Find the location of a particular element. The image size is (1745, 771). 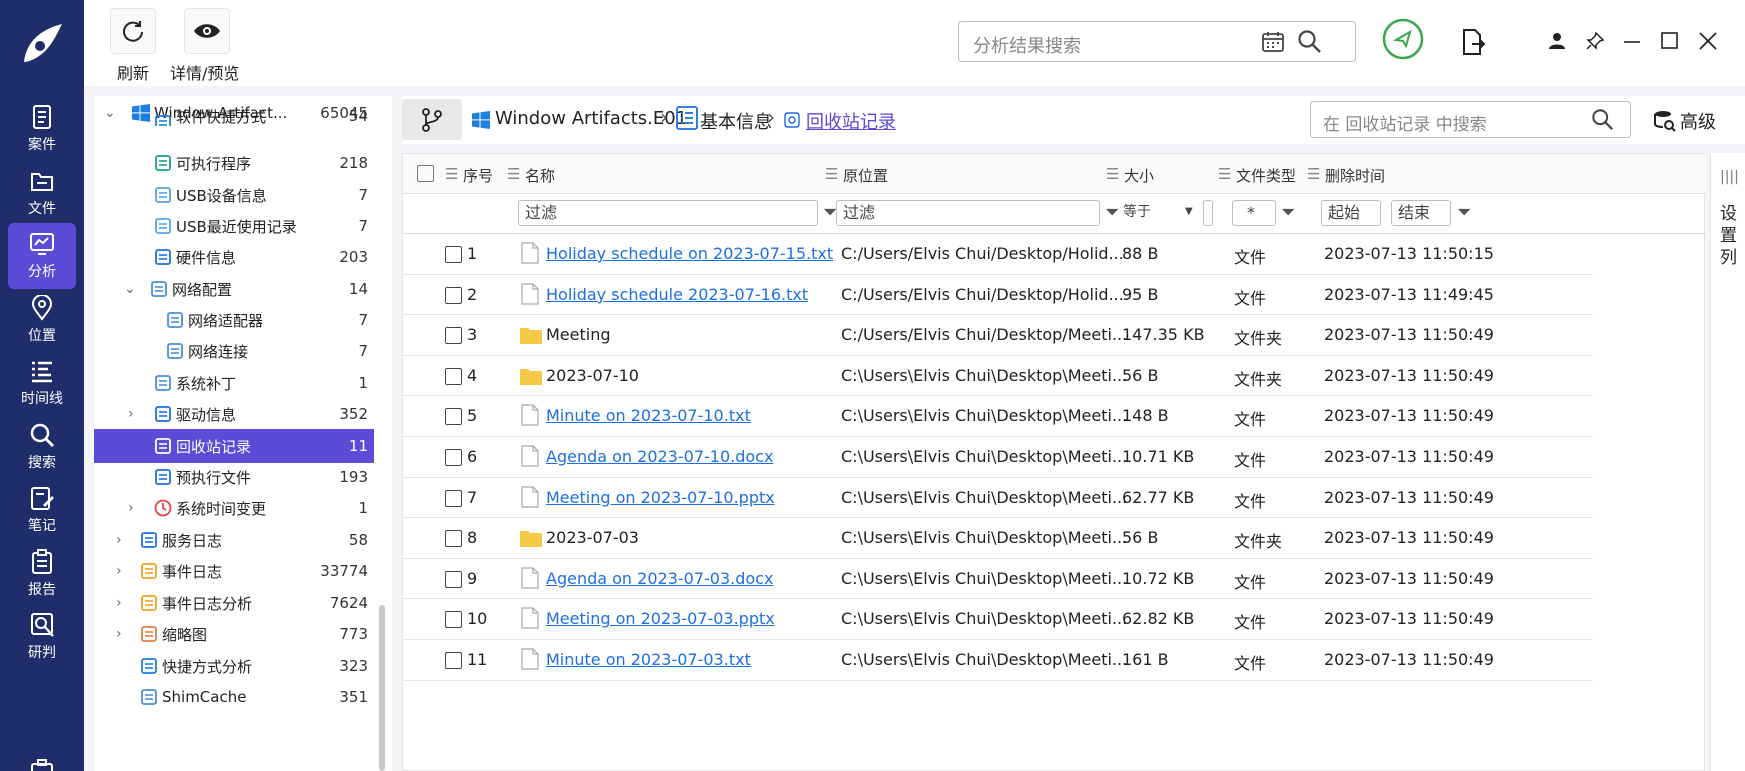

type-filter-input: * is located at coordinates (1254, 213).